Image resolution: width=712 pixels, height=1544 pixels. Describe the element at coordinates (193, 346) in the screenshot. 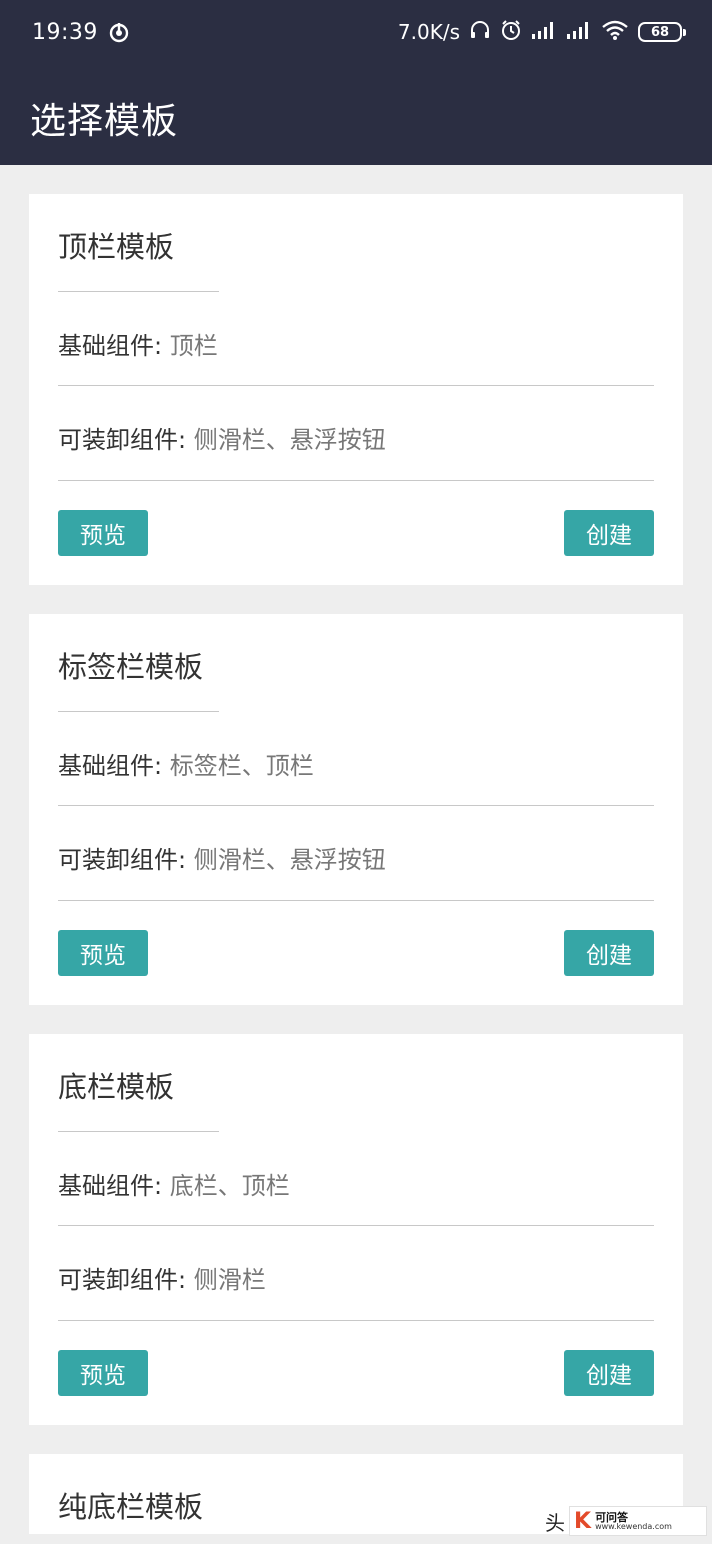

I see `base-components-value: 顶栏` at that location.